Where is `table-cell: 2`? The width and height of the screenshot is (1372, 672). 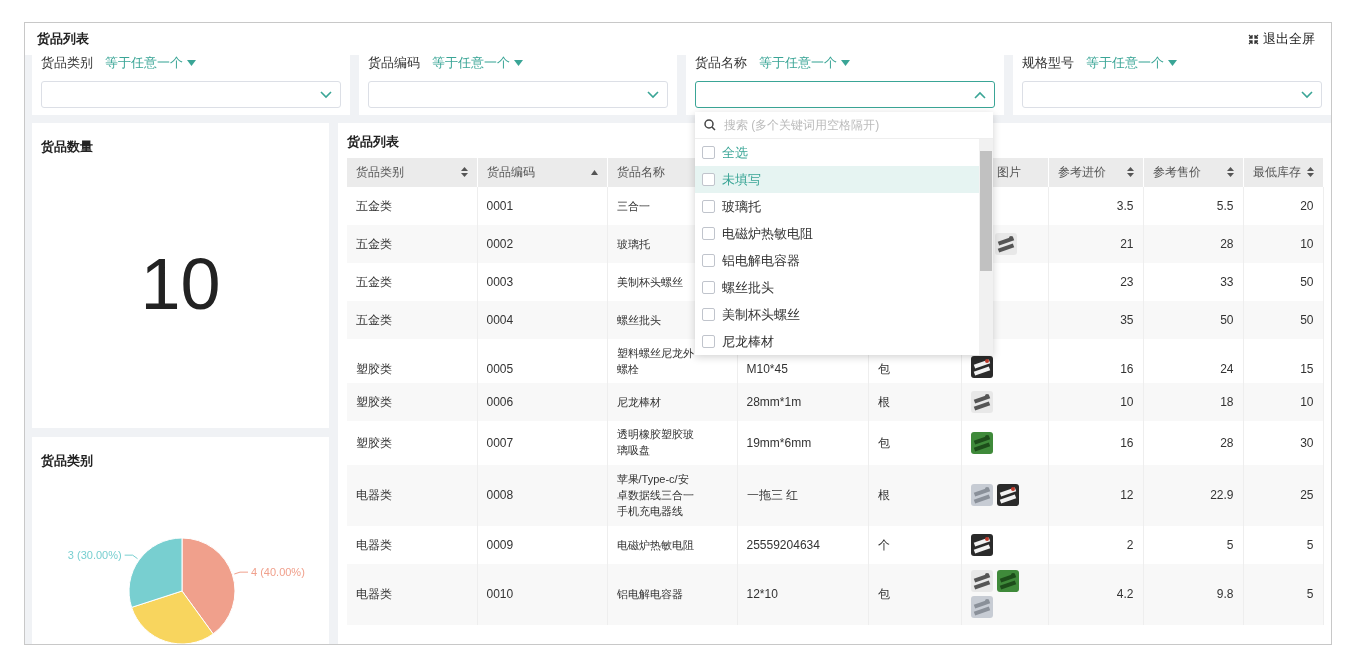 table-cell: 2 is located at coordinates (1130, 544).